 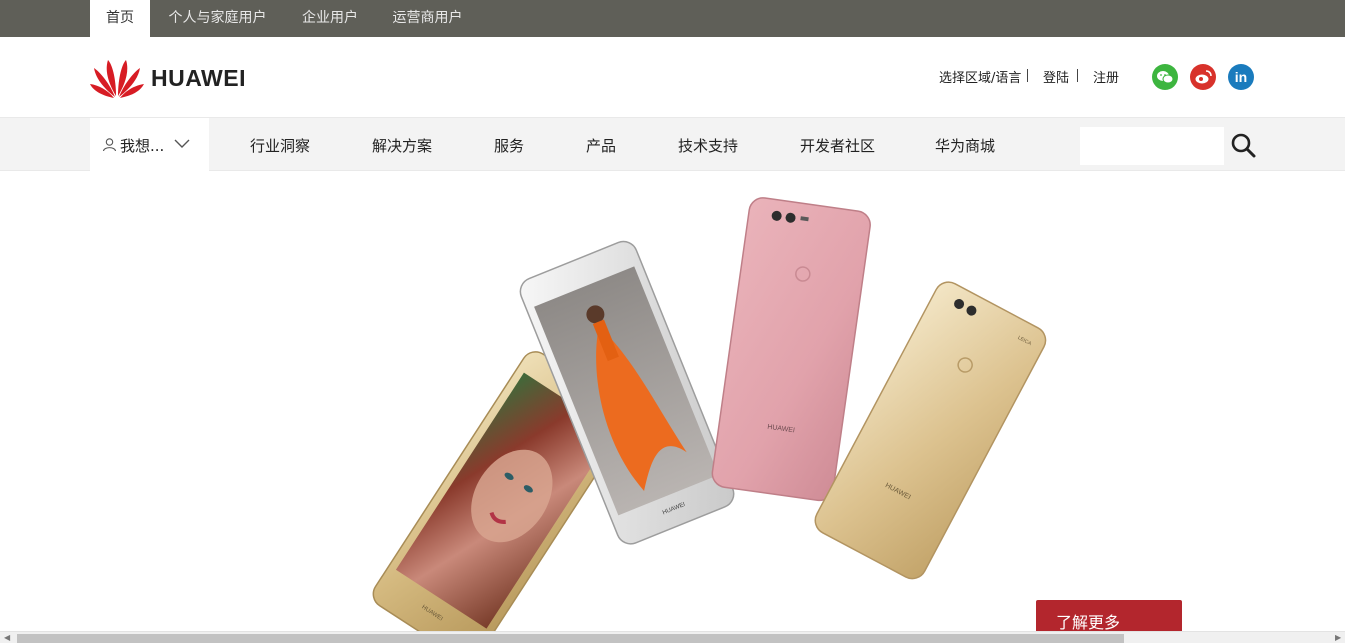 What do you see at coordinates (7, 637) in the screenshot?
I see `scroll-left-icon: ◀` at bounding box center [7, 637].